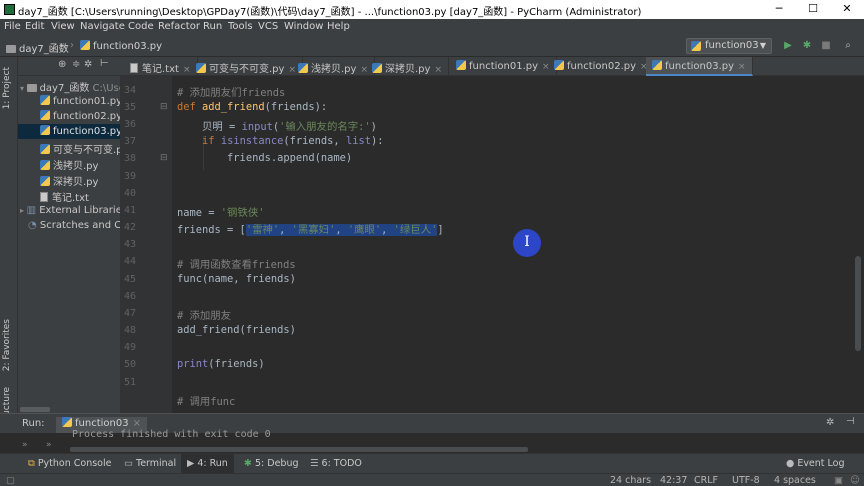 The height and width of the screenshot is (486, 864). I want to click on breadcrumb-file: function03.py, so click(121, 46).